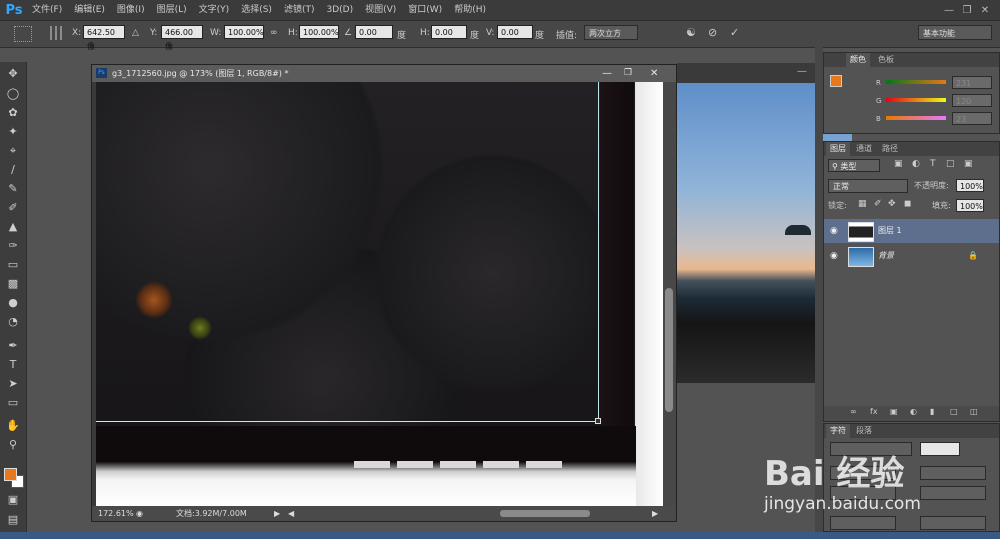 The width and height of the screenshot is (1000, 539). Describe the element at coordinates (907, 204) in the screenshot. I see `lock-all-icon: ◼` at that location.